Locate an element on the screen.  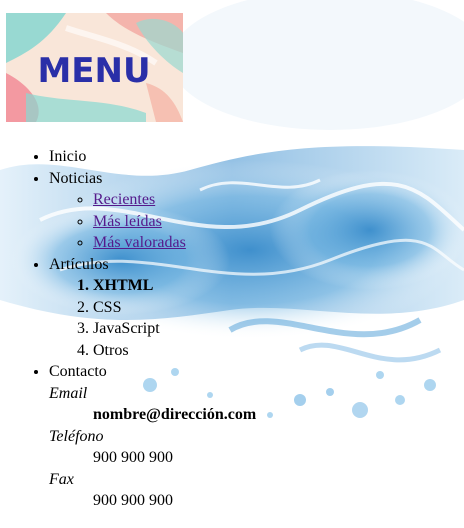
list-item-css: CSS is located at coordinates (174, 308).